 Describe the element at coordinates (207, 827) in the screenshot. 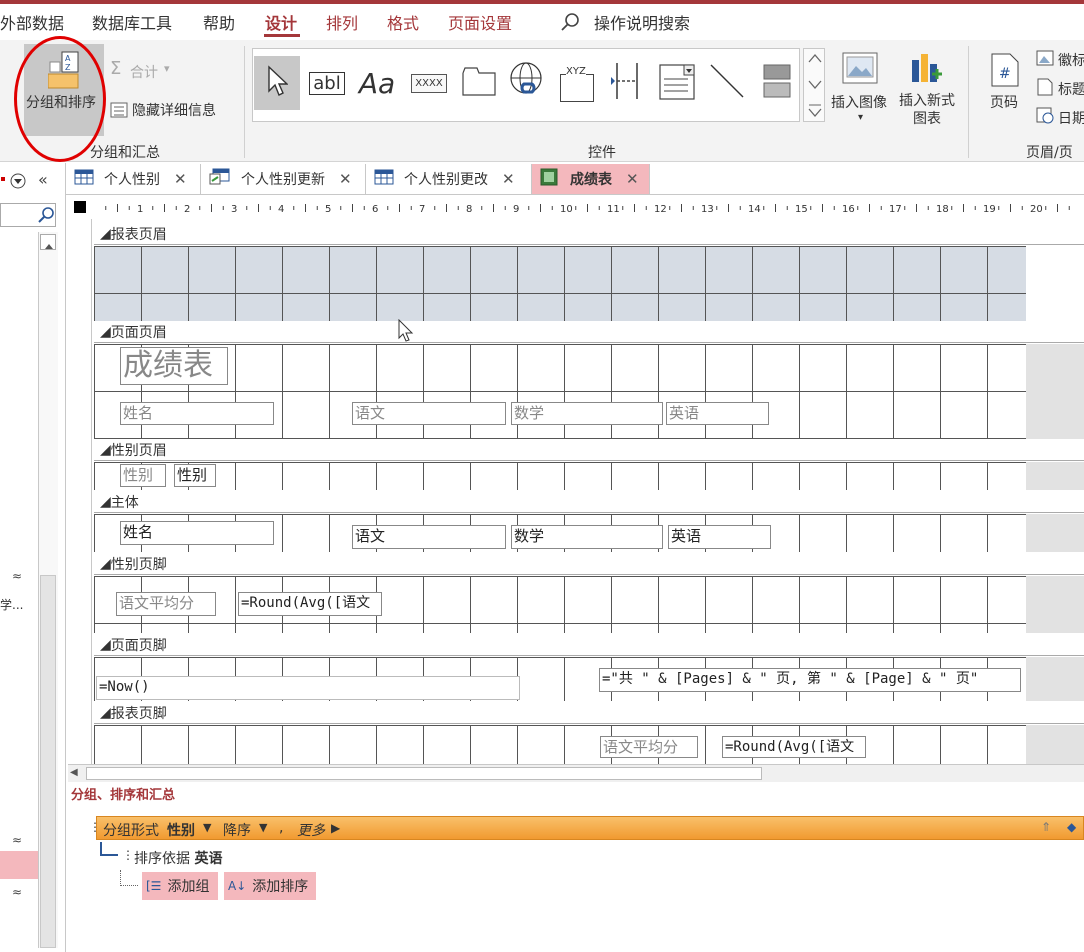

I see `chevron-down-icon: ▼` at that location.